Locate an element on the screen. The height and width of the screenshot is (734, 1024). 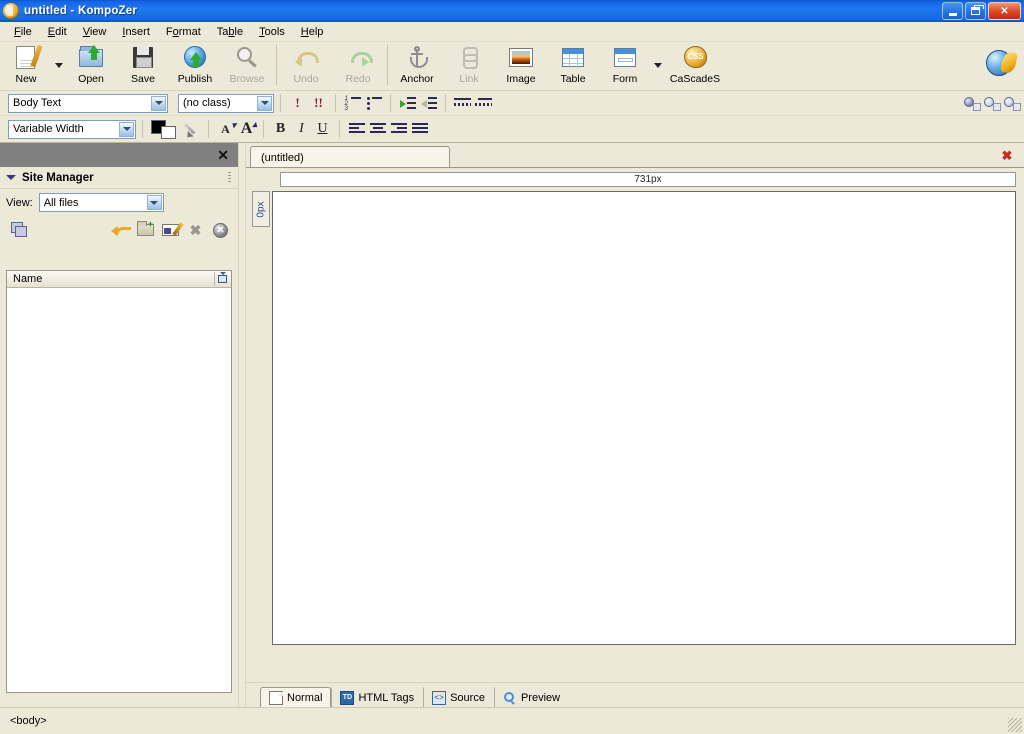
align-justify-icon is located at coordinates (419, 129).